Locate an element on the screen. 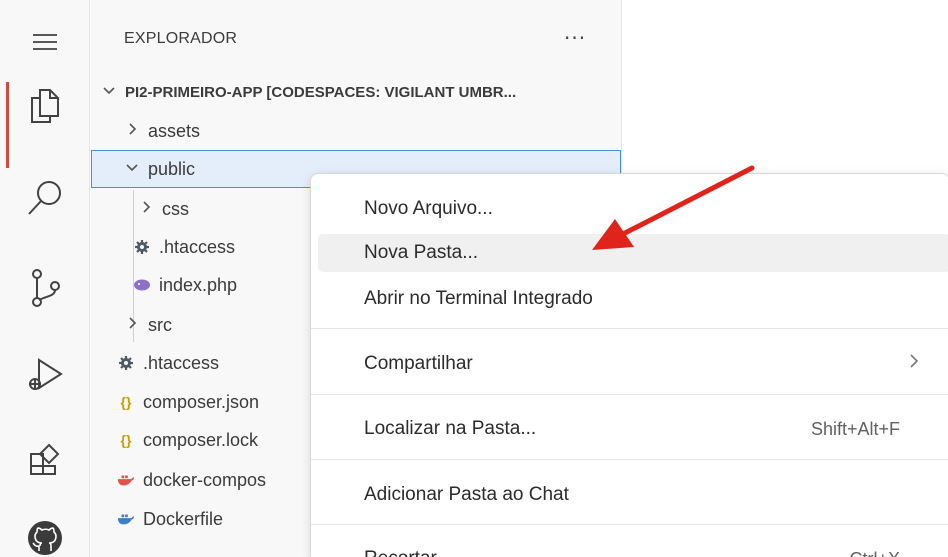  annotation-arrow-icon is located at coordinates (673, 207).